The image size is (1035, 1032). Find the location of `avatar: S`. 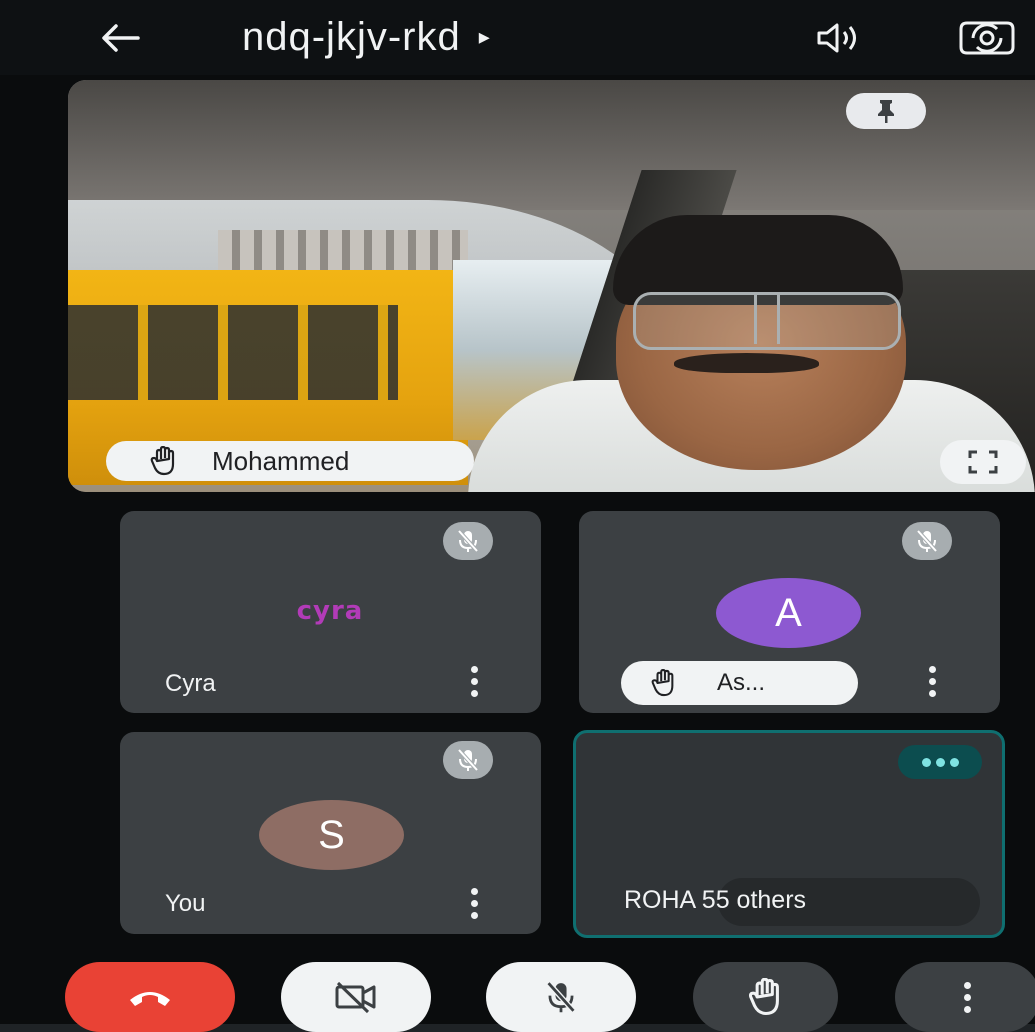

avatar: S is located at coordinates (331, 835).